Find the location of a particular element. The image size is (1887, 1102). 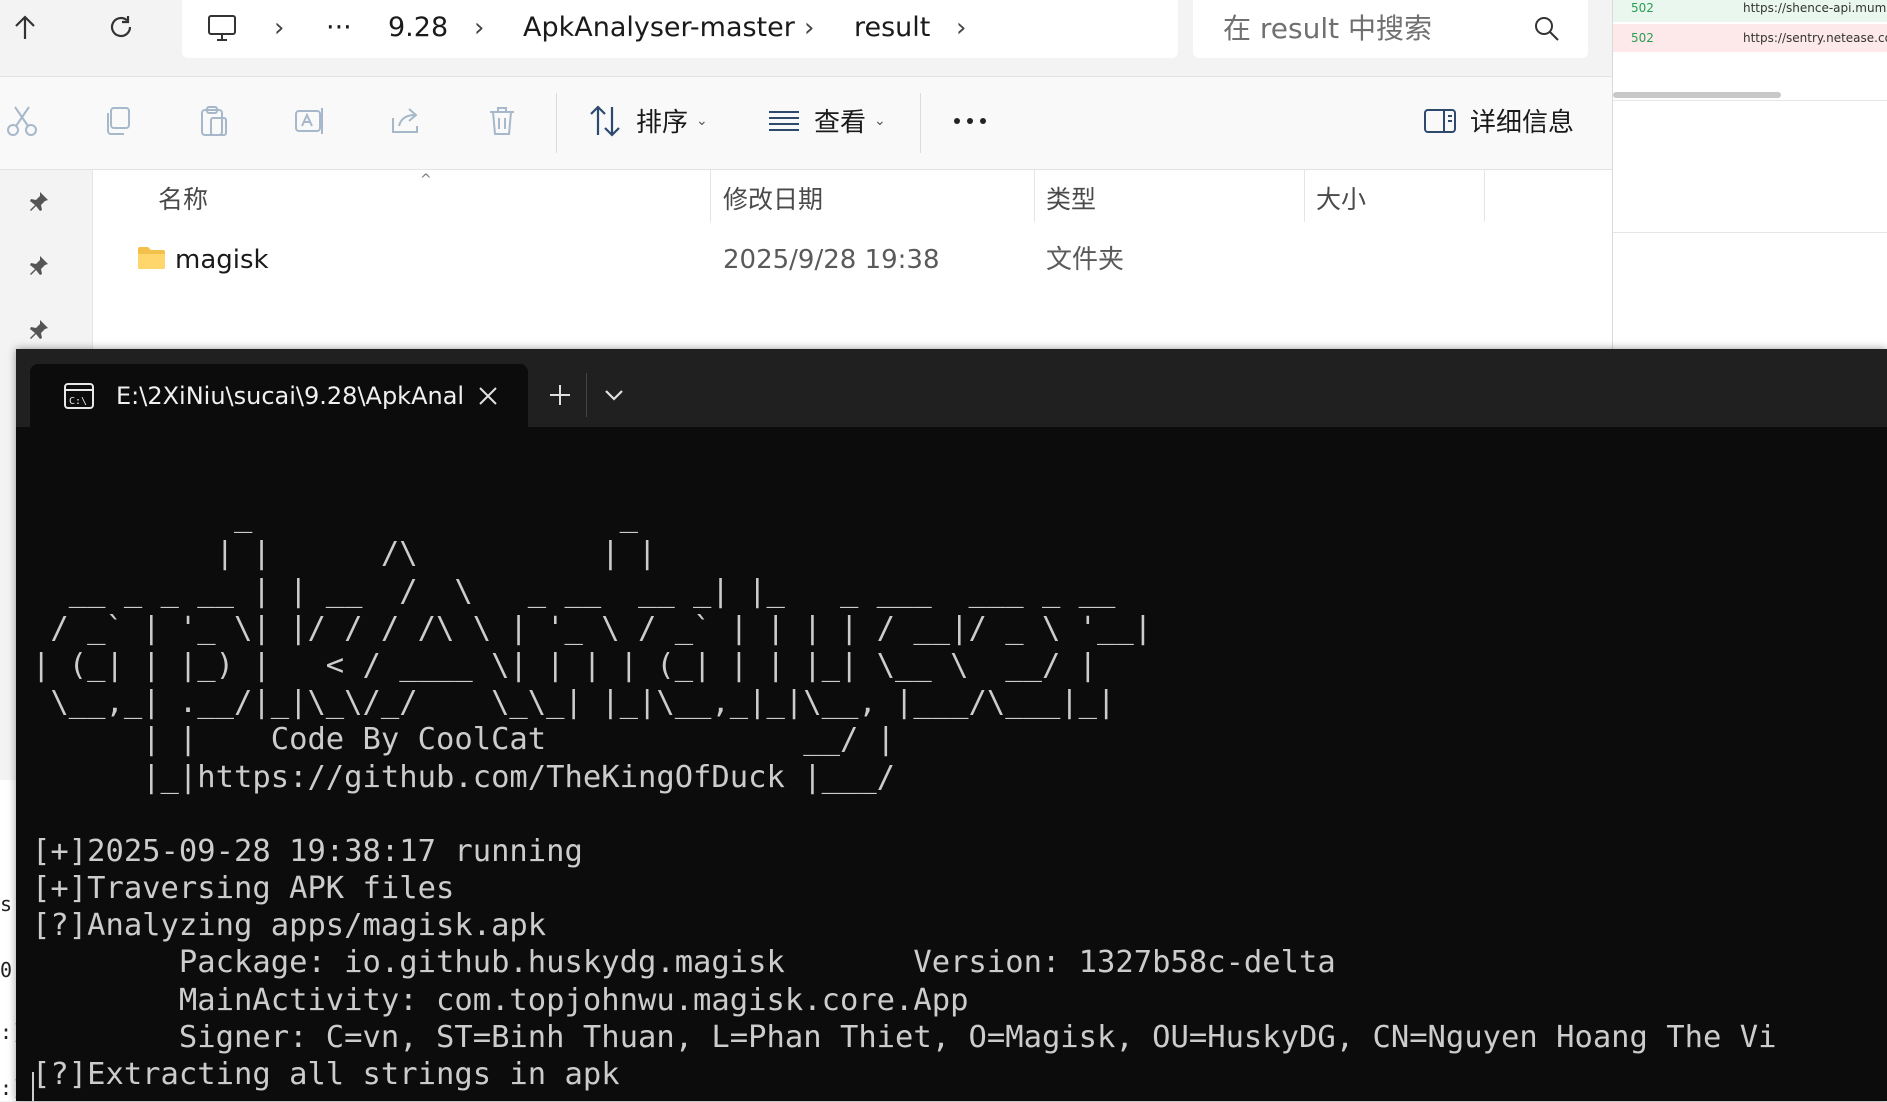

command-bar: 排序 ⌄ 查看 ⌄ 详细信息 is located at coordinates (806, 123).